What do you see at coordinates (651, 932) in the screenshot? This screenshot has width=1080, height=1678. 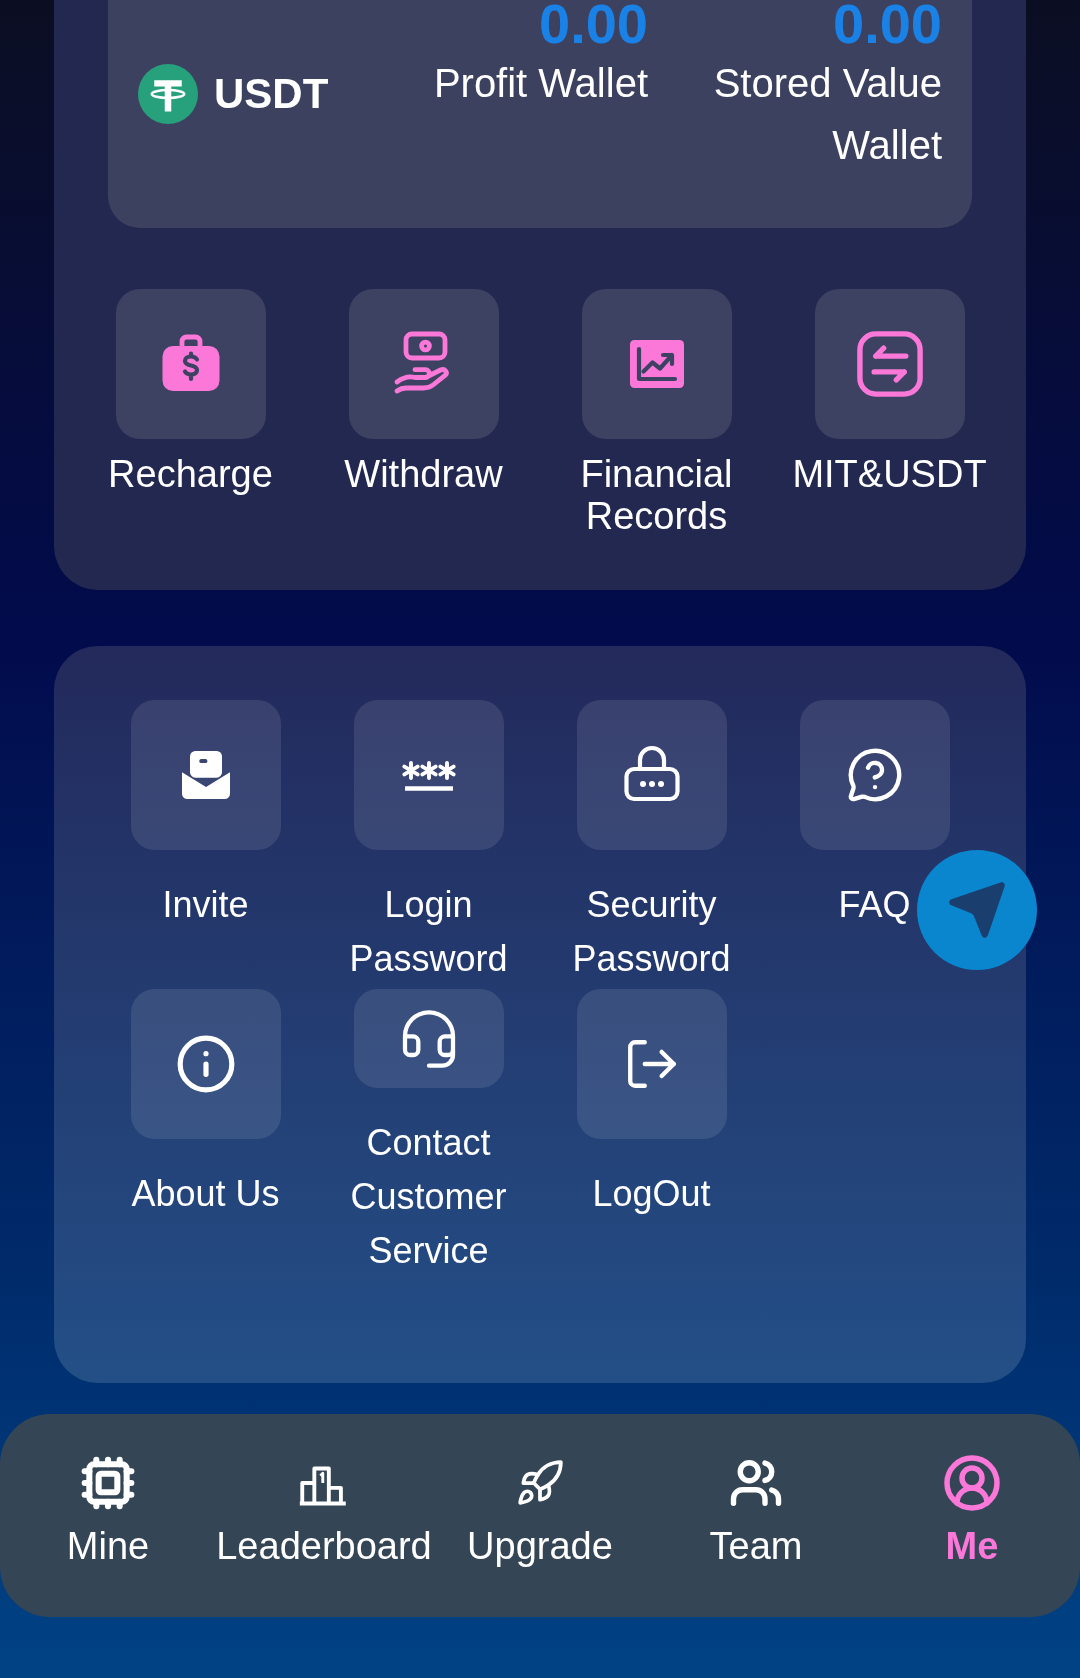 I see `menu-label: Security Password` at bounding box center [651, 932].